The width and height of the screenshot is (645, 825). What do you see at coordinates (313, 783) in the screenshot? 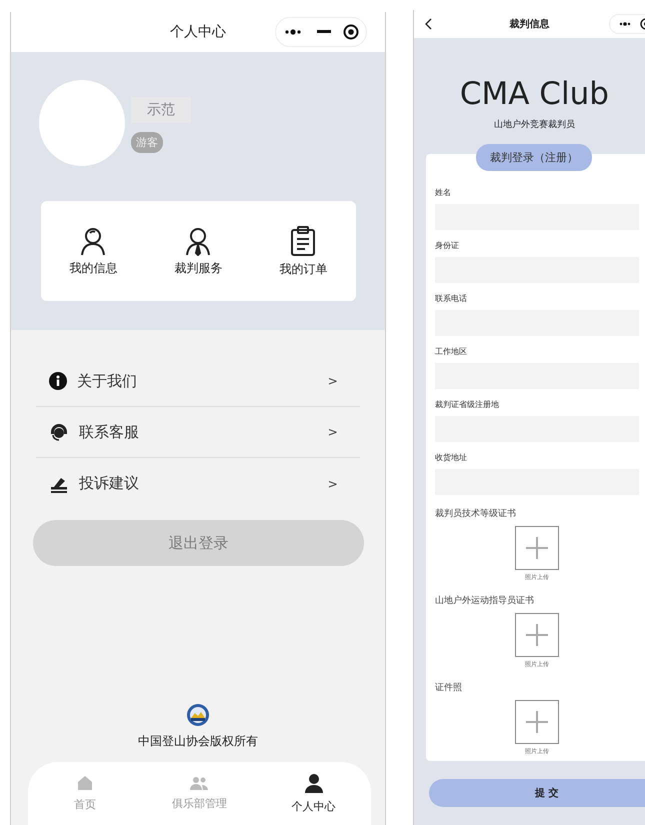
I see `user-icon` at bounding box center [313, 783].